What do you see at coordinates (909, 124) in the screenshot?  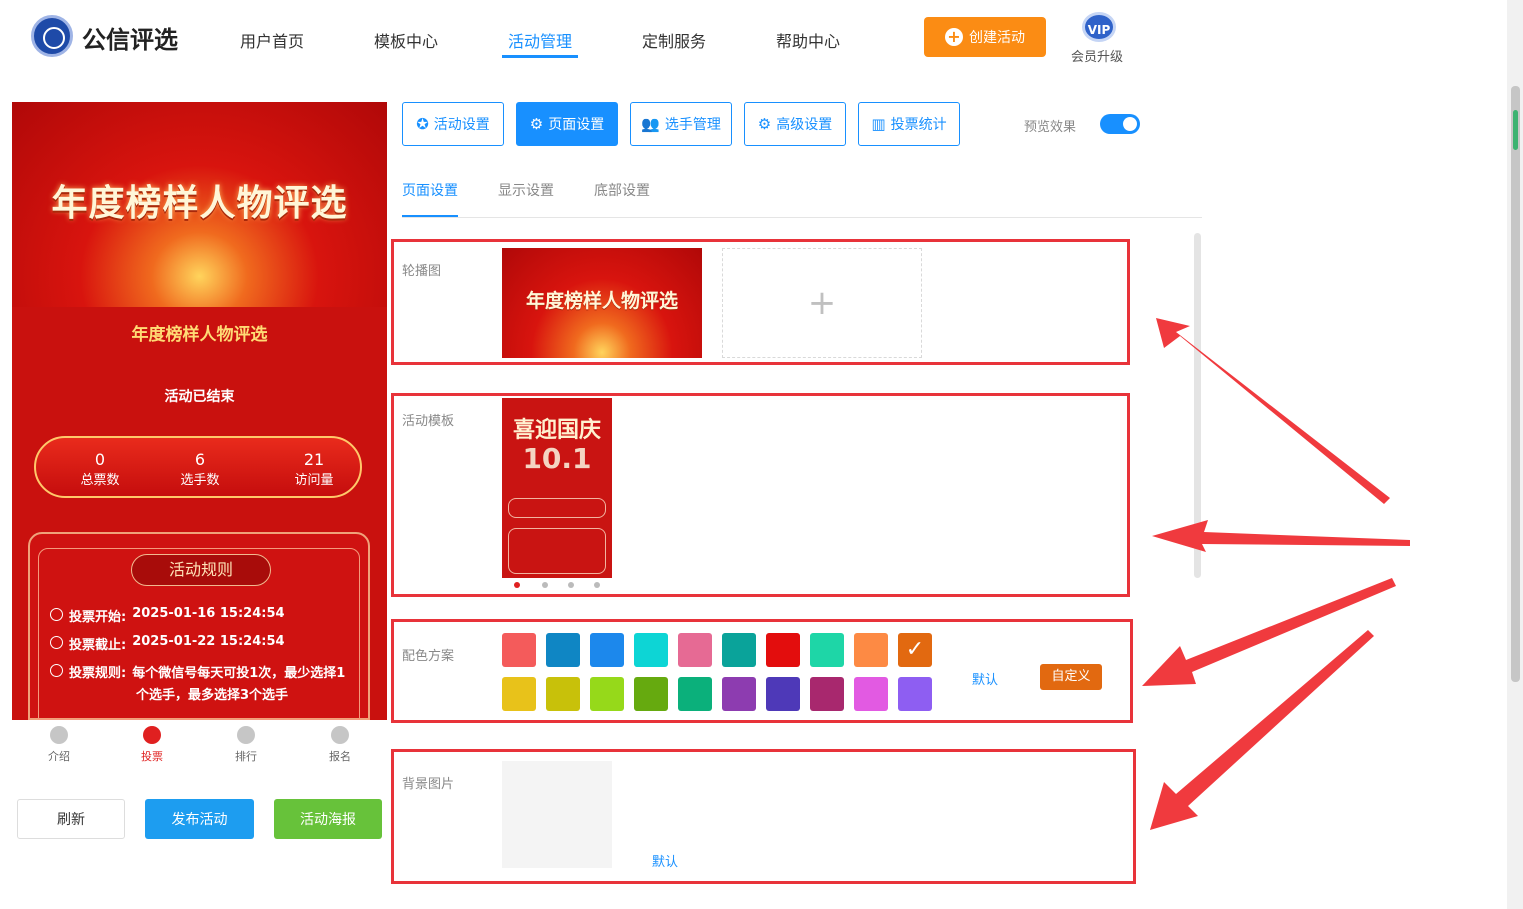 I see `tab-vote-statistics: ▥ 投票统计` at bounding box center [909, 124].